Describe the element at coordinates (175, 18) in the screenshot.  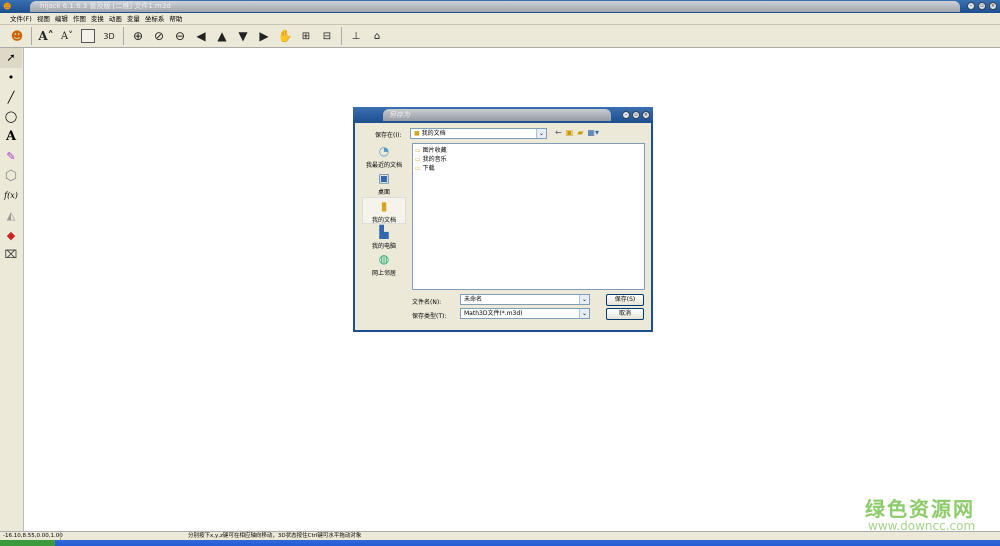
I see `menu-help: 帮助` at that location.